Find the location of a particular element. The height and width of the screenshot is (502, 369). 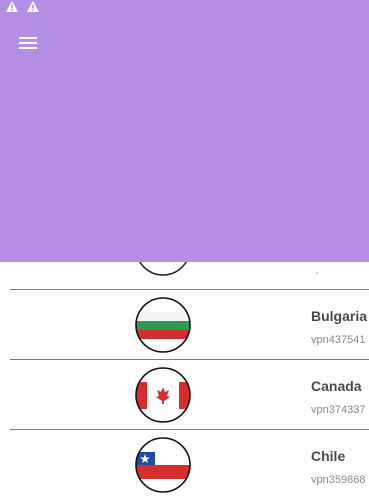

bulgaria-flag-icon is located at coordinates (163, 325).